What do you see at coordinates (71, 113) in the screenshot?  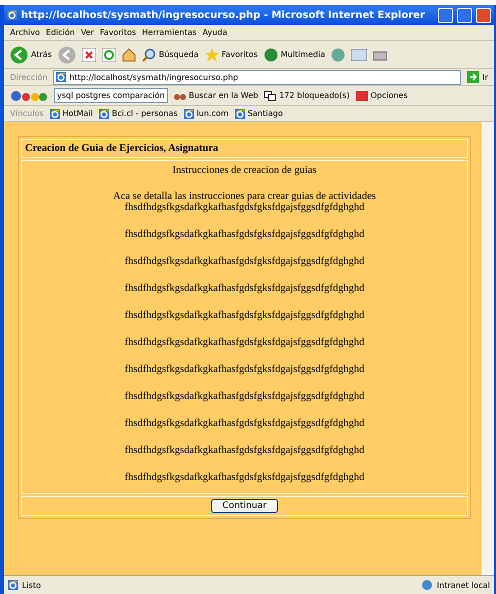 I see `link-item: HotMail` at bounding box center [71, 113].